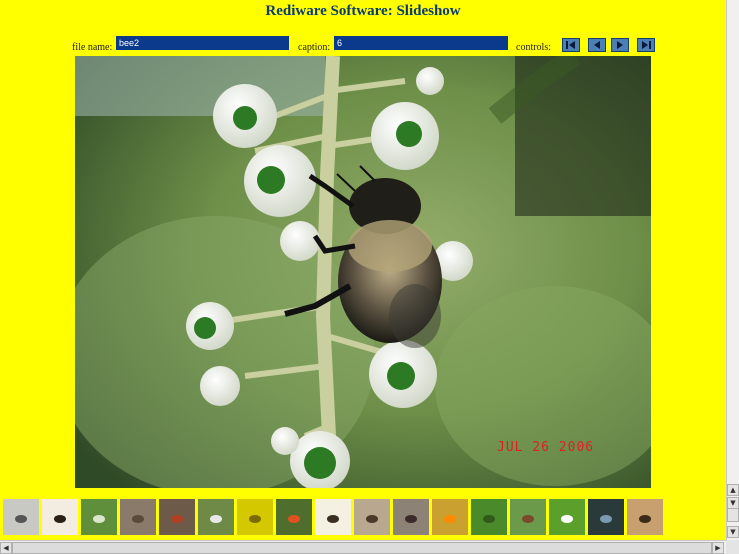  I want to click on play-back-icon, so click(597, 45).